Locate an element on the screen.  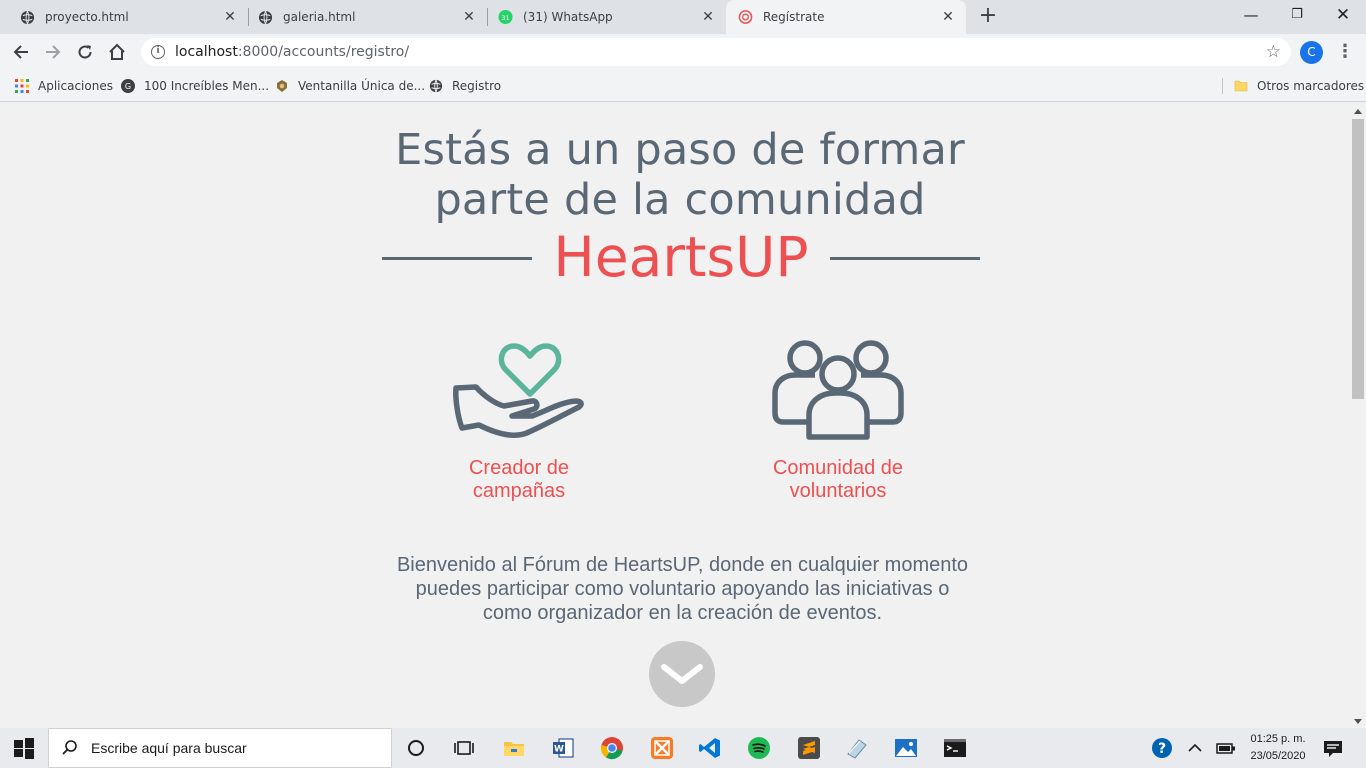
tab-title: (31) WhatsApp is located at coordinates (568, 17).